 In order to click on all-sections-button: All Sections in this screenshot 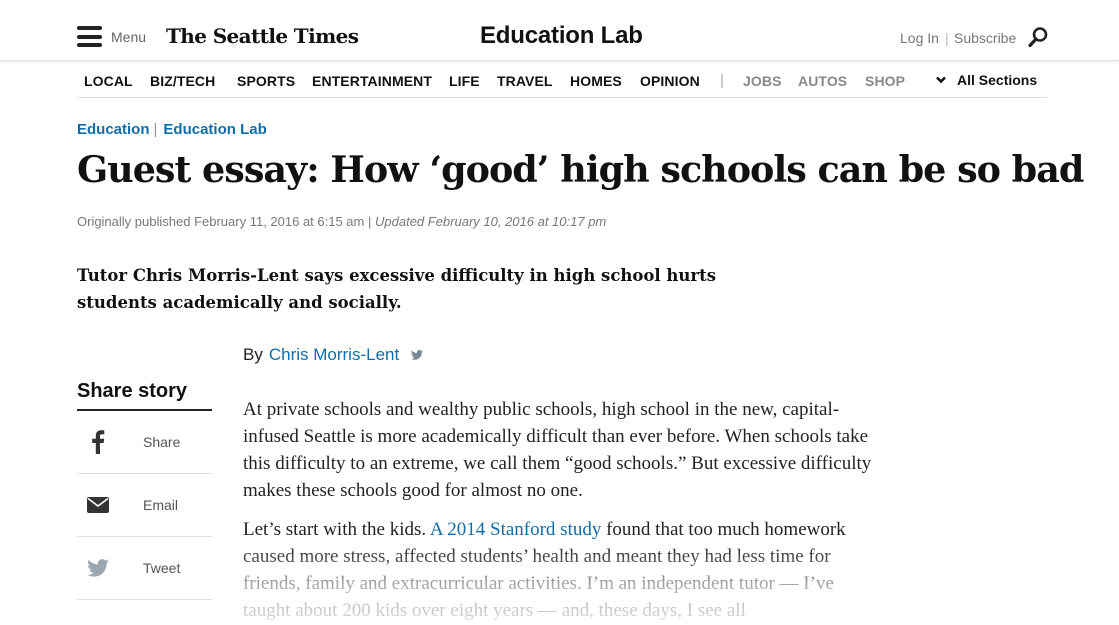, I will do `click(986, 80)`.